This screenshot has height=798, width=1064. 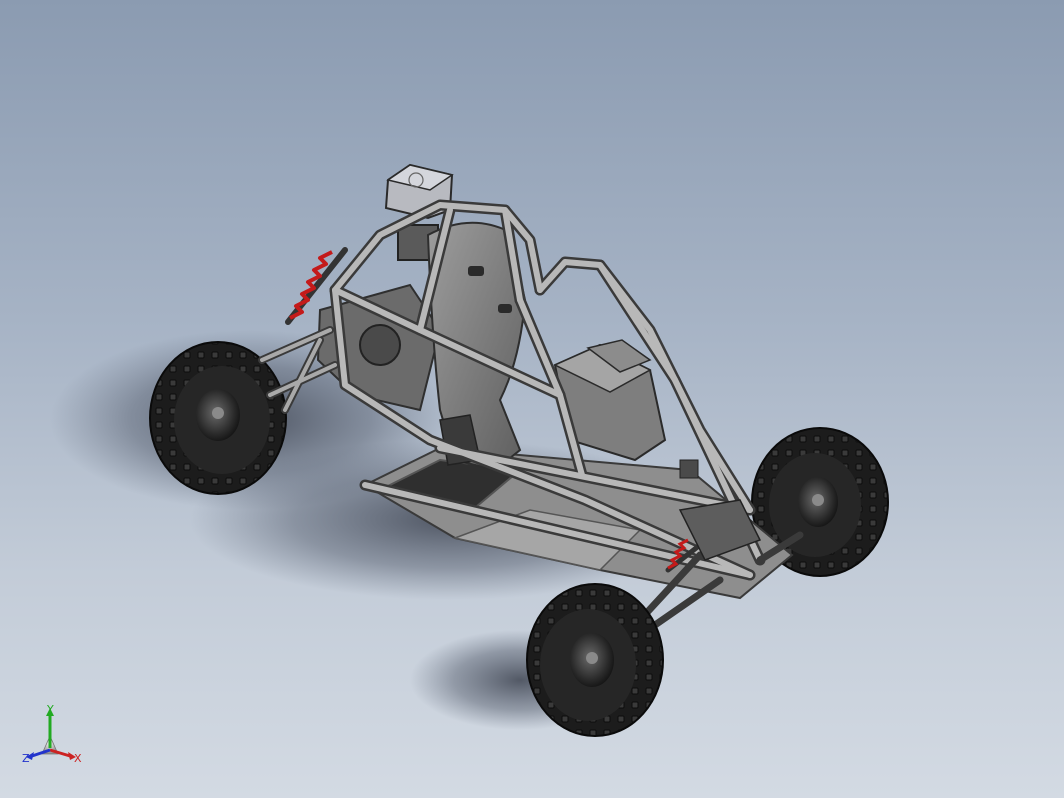 I want to click on wheel-rear-left, so click(x=218, y=418).